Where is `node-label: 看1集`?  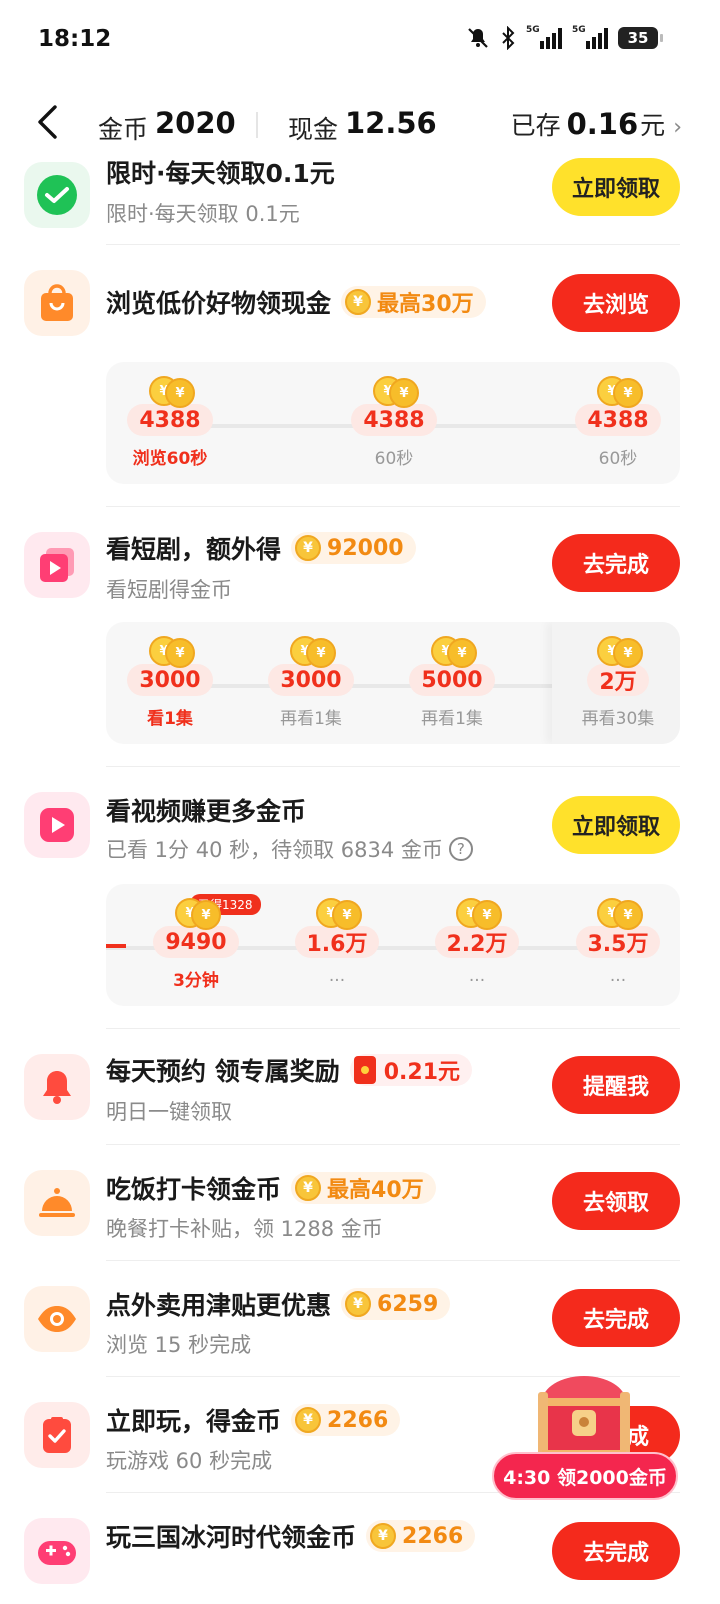 node-label: 看1集 is located at coordinates (170, 719).